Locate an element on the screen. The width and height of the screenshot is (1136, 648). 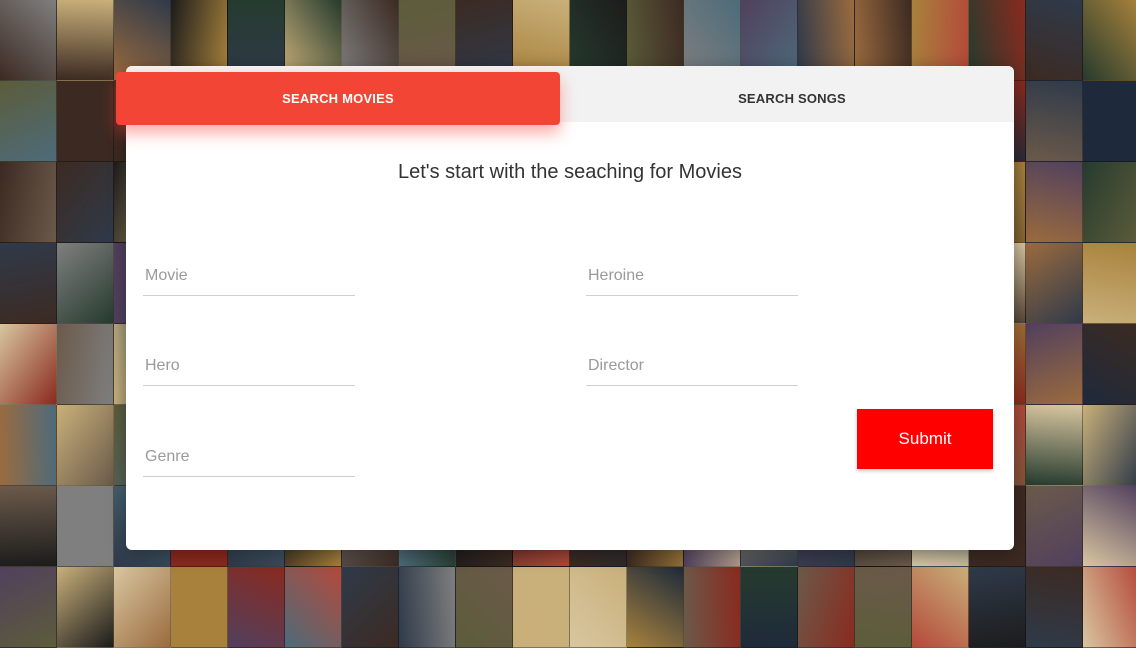
genre-input is located at coordinates (249, 457).